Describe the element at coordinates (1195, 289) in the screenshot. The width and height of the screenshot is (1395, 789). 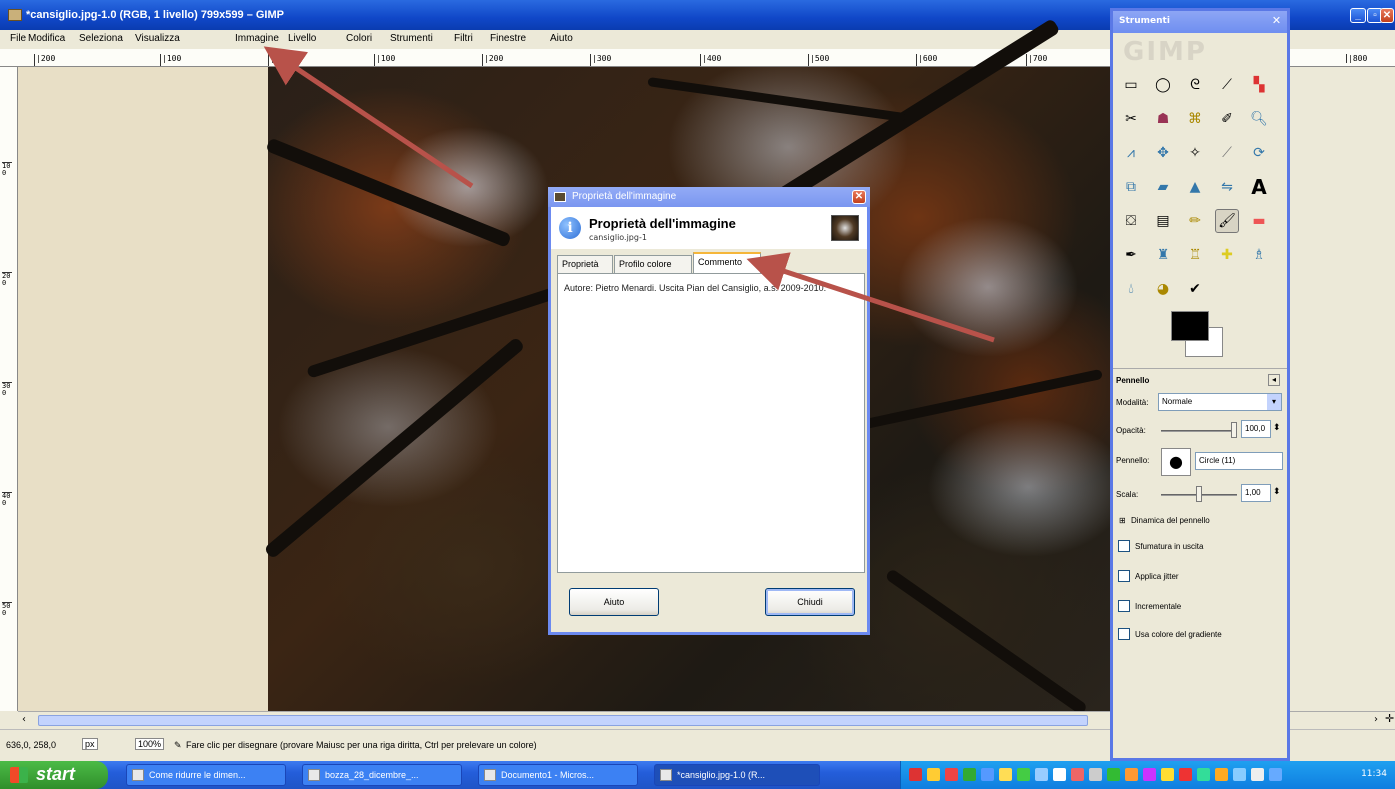
I see `dodge-burn-icon: ✔` at that location.